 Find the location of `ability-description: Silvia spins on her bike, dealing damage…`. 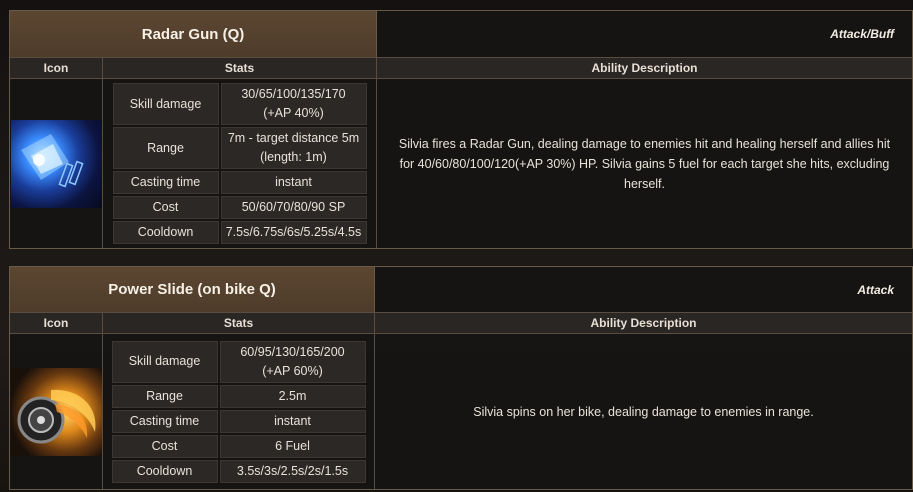

ability-description: Silvia spins on her bike, dealing damage… is located at coordinates (643, 411).